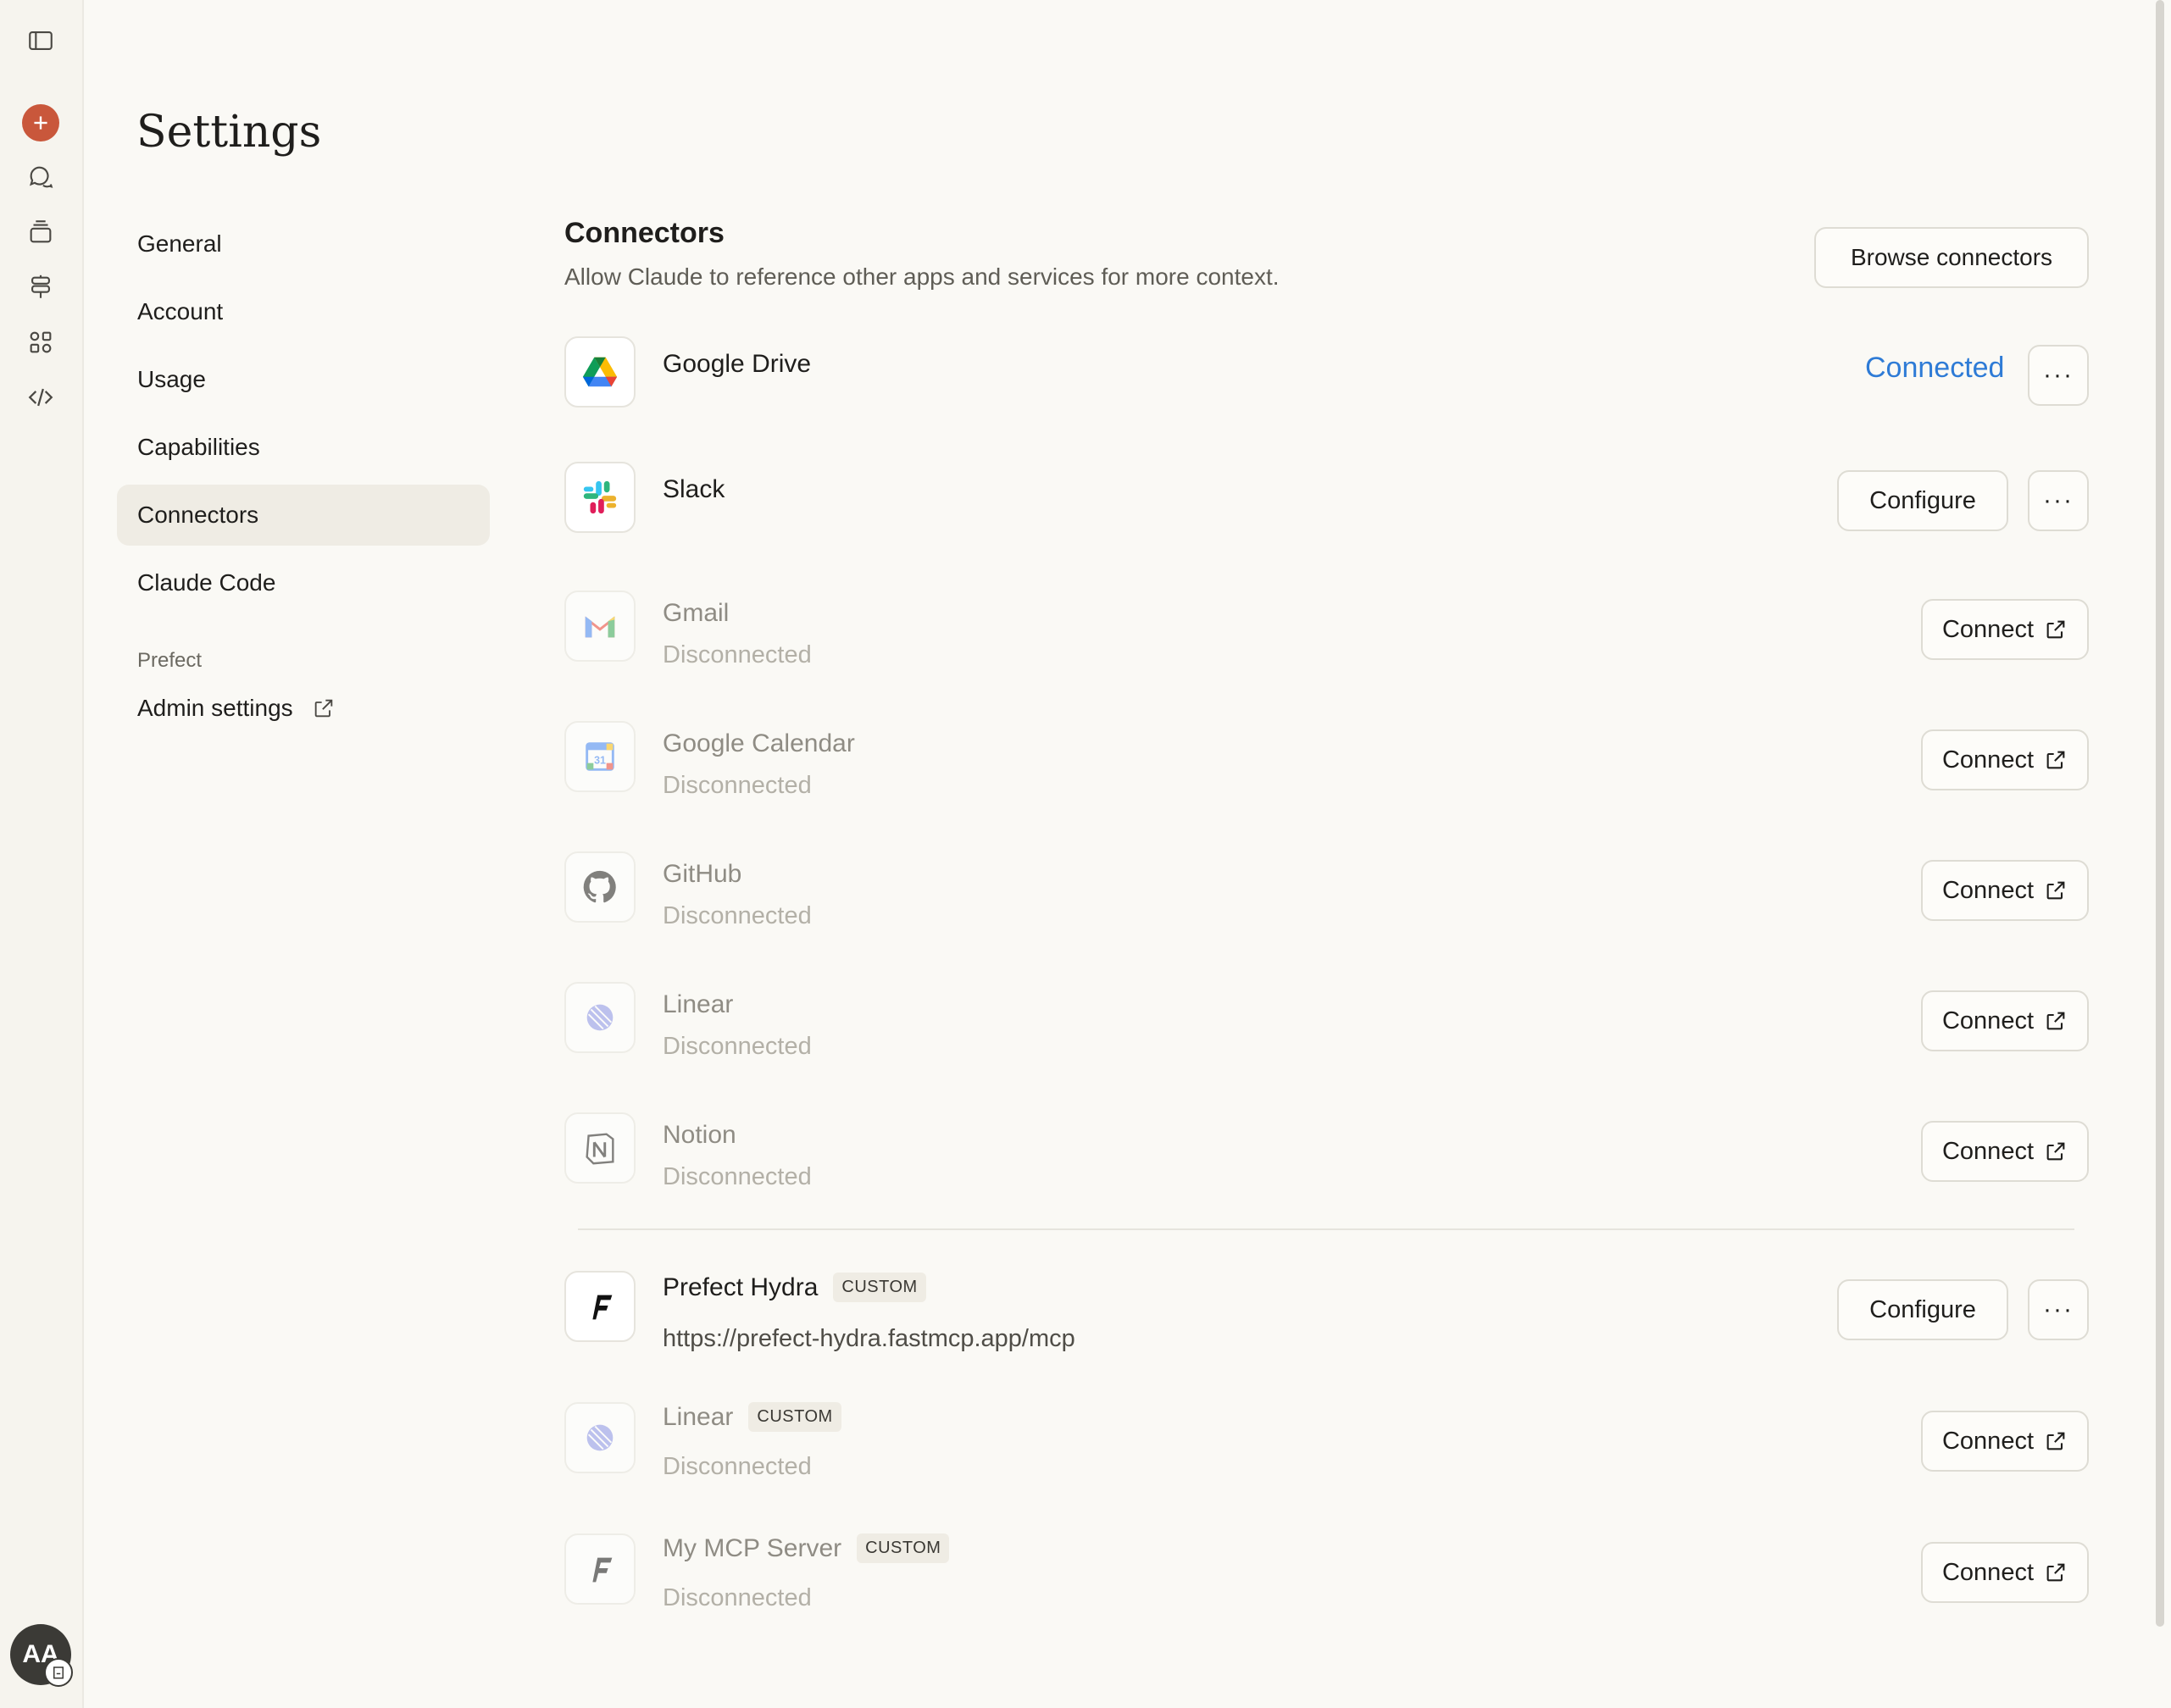 Image resolution: width=2171 pixels, height=1708 pixels. I want to click on artifacts-icon, so click(41, 287).